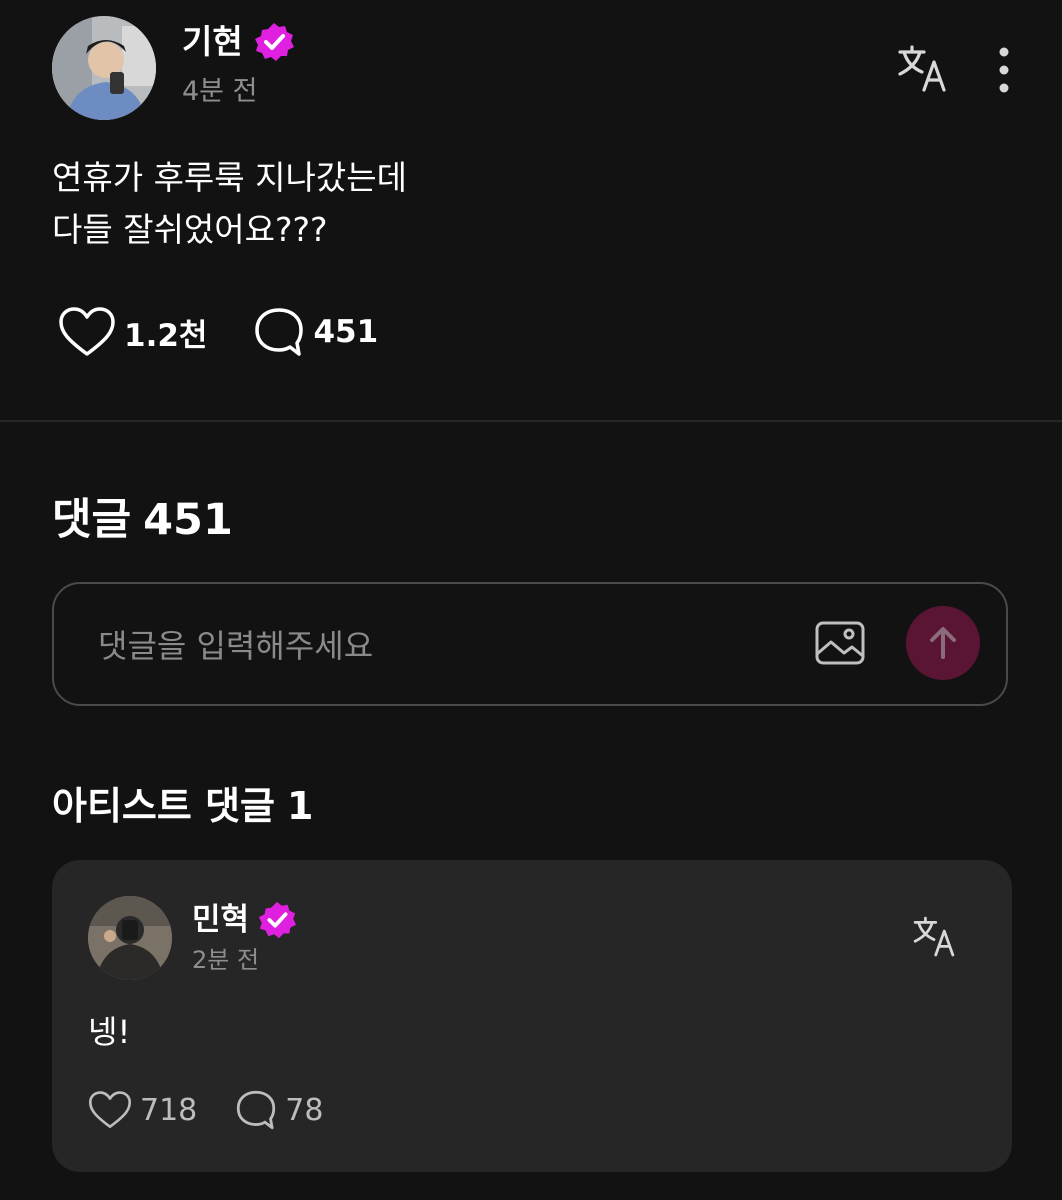 The height and width of the screenshot is (1200, 1062). Describe the element at coordinates (300, 806) in the screenshot. I see `artist-comments-heading-count: 1` at that location.